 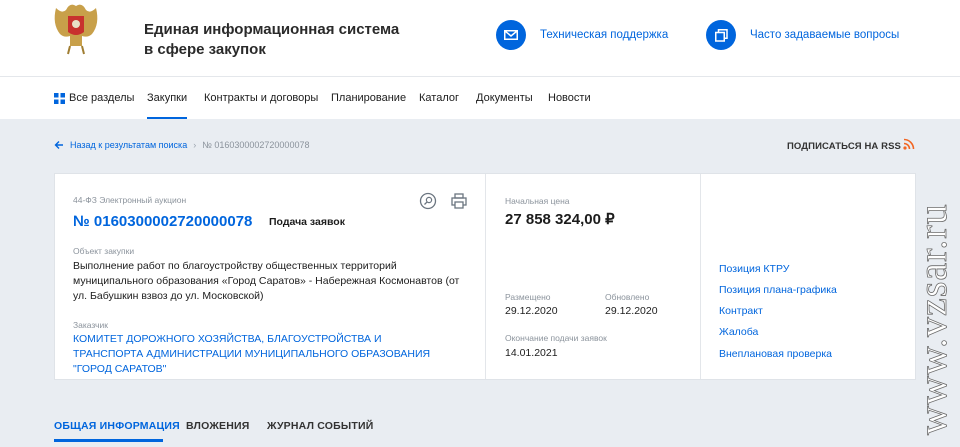 What do you see at coordinates (320, 426) in the screenshot?
I see `tab-event-log: ЖУРНАЛ СОБЫТИЙ` at bounding box center [320, 426].